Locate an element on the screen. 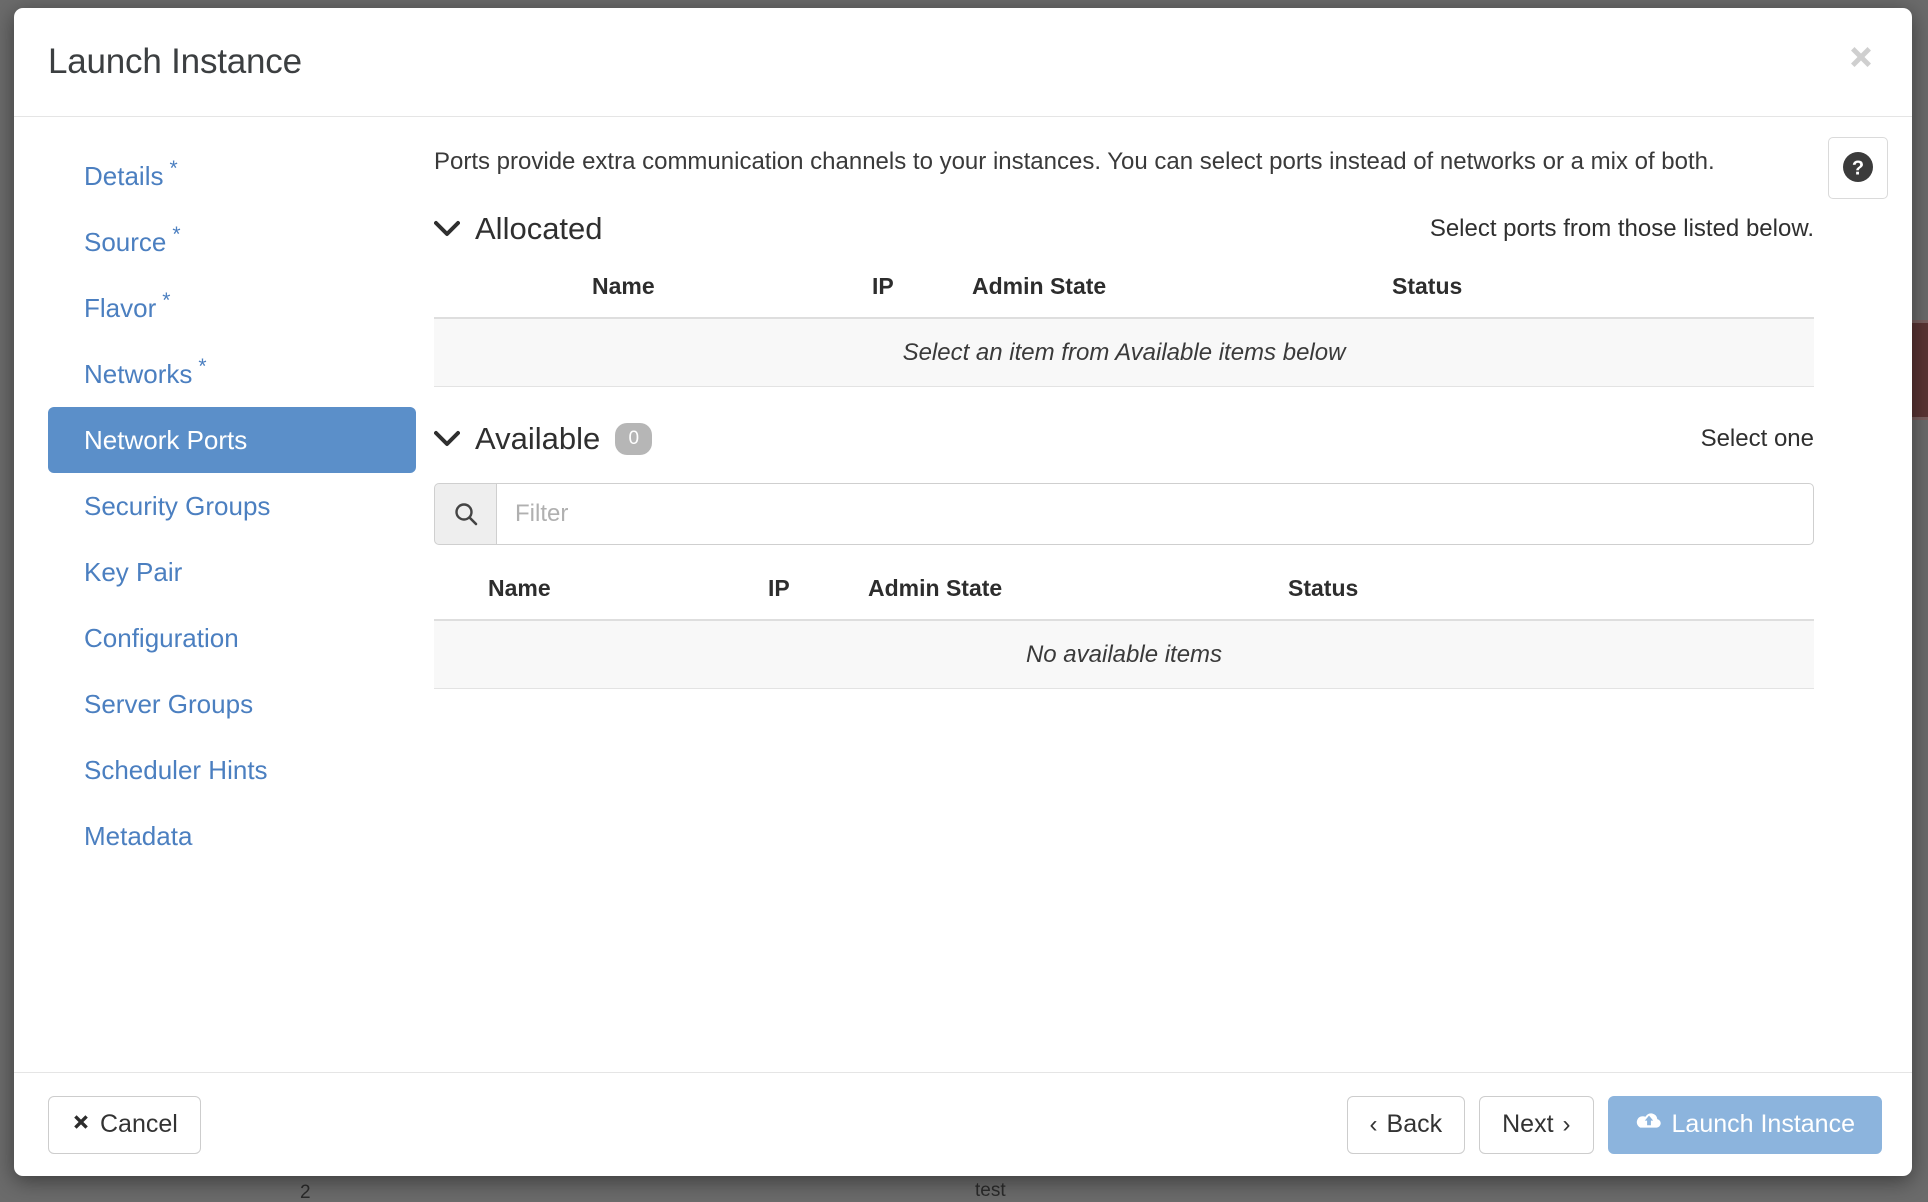 The height and width of the screenshot is (1202, 1928). sidebar-item-configuration: Configuration is located at coordinates (232, 638).